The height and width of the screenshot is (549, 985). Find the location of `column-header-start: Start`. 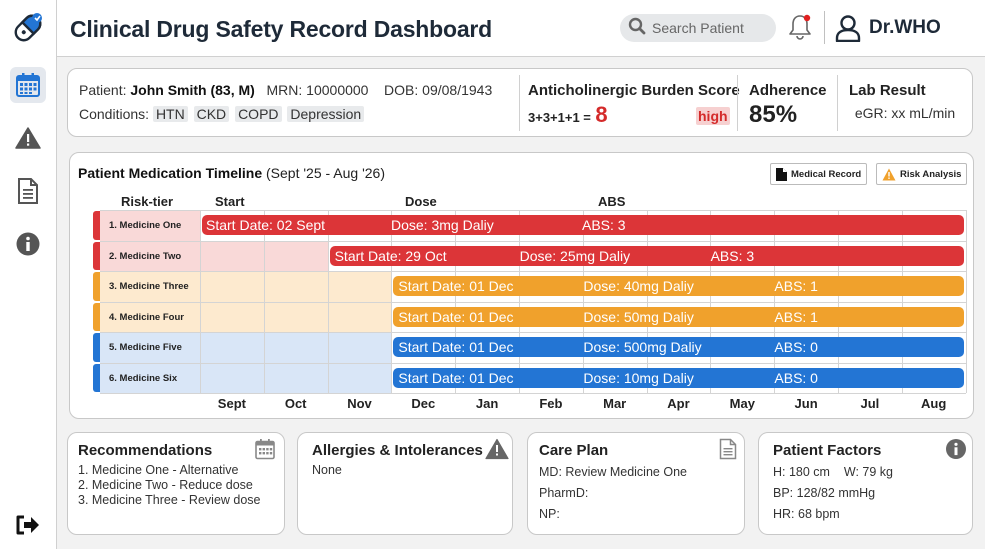

column-header-start: Start is located at coordinates (230, 201).